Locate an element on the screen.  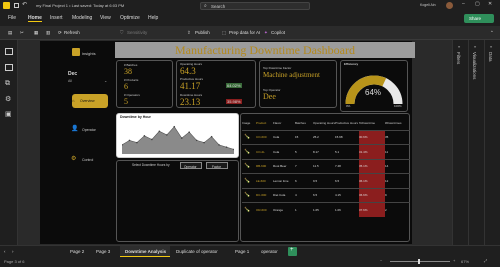
format-painter-icon: ✂ is located at coordinates (22, 33).